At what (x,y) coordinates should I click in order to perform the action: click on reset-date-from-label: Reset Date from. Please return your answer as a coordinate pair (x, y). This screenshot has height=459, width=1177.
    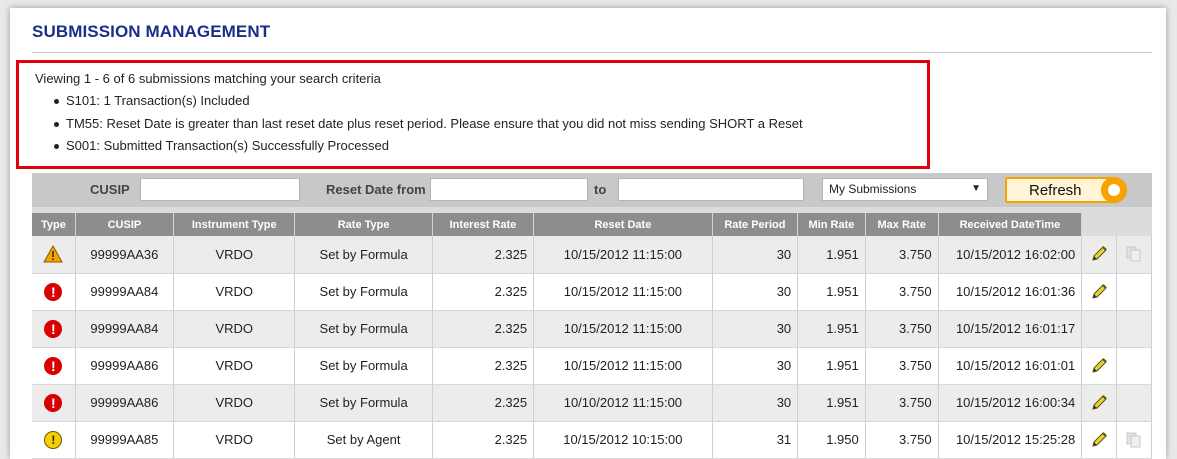
    Looking at the image, I should click on (376, 189).